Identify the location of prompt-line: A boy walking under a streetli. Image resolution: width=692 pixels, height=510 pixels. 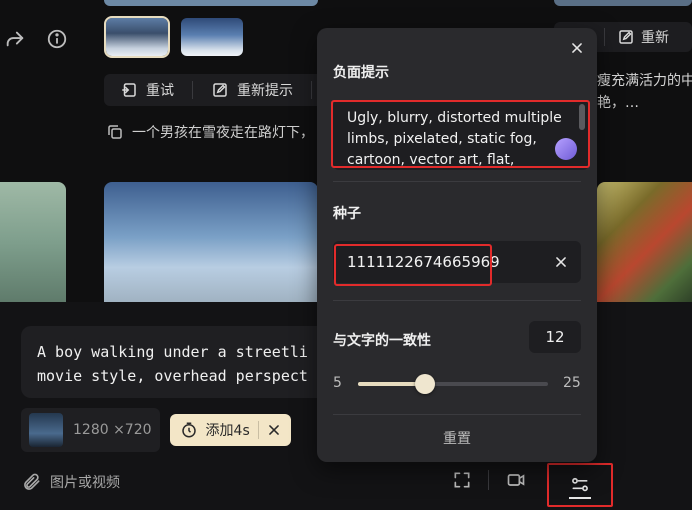
(172, 352).